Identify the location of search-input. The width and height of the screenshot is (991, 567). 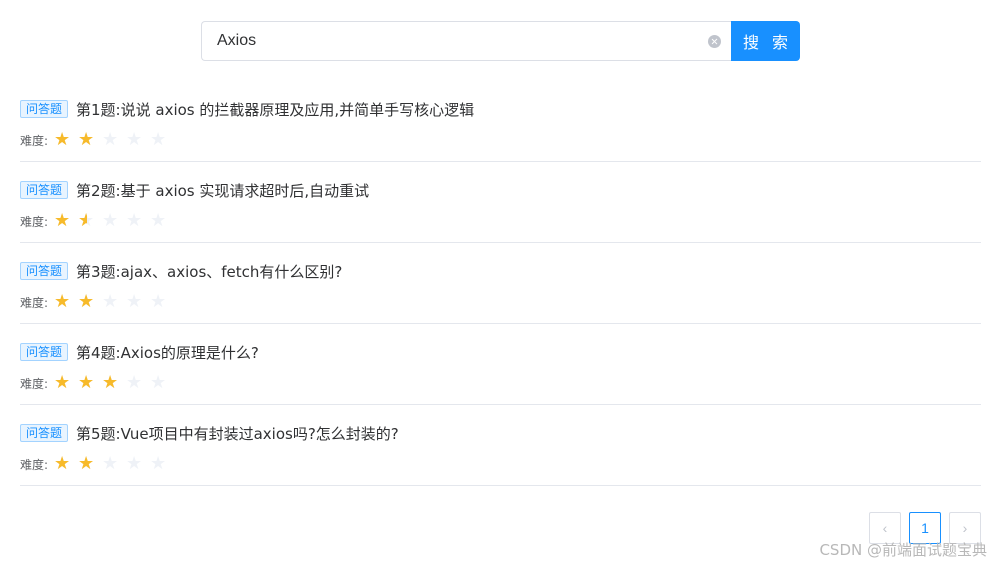
(466, 41).